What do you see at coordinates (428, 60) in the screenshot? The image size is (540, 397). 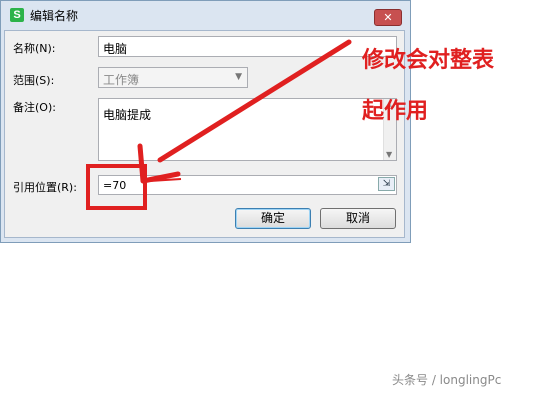 I see `annotation-line-1: 修改会对整表` at bounding box center [428, 60].